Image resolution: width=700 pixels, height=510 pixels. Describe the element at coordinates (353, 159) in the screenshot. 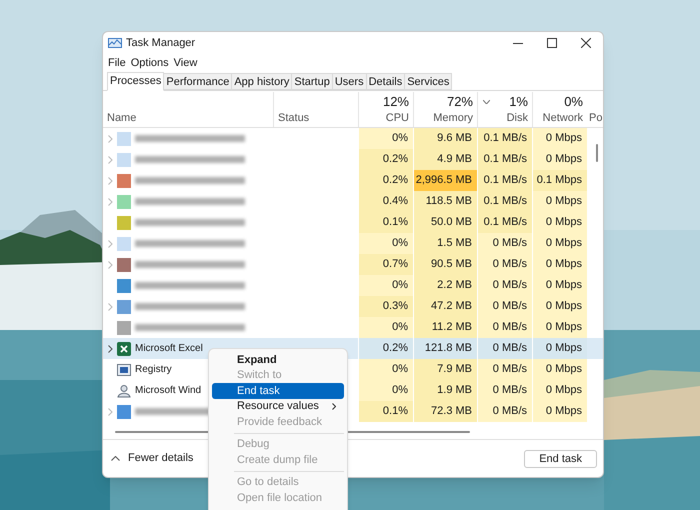

I see `process-row: 0.2% 4.9 MB 0.1 MB/s 0 Mbps` at that location.